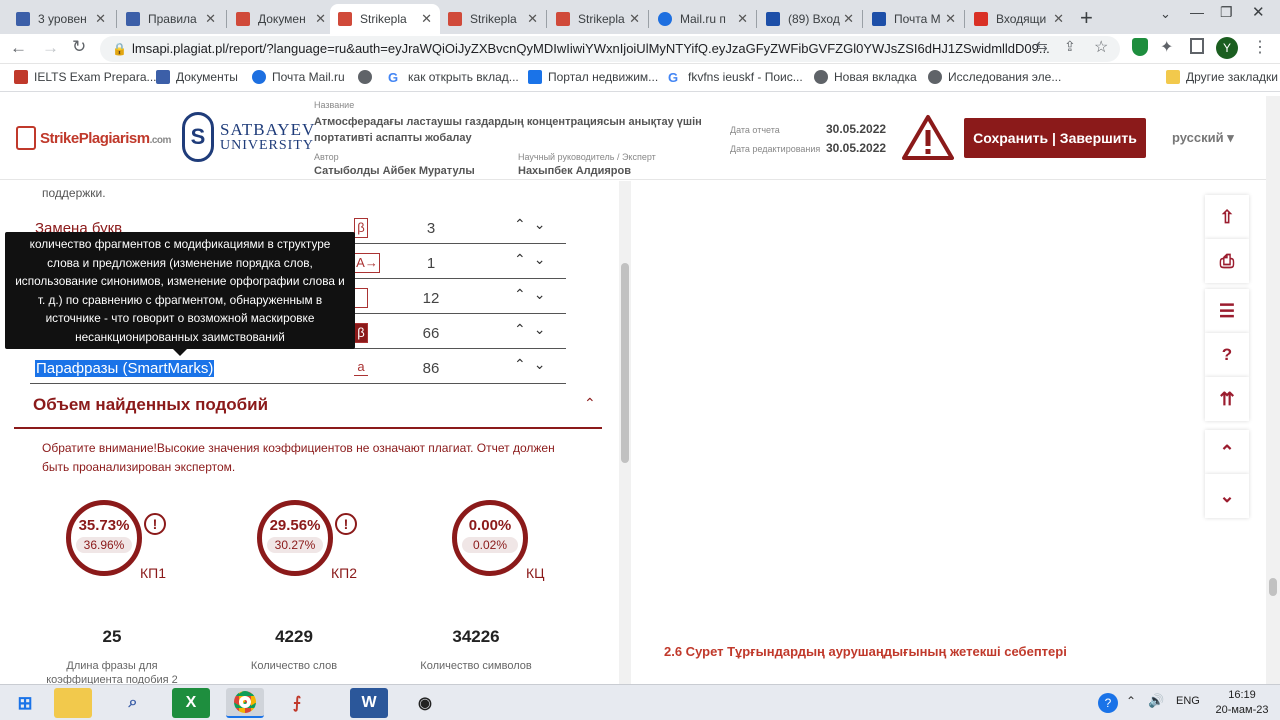 The height and width of the screenshot is (720, 1280). I want to click on browser-tab: Правила ✕, so click(171, 19).